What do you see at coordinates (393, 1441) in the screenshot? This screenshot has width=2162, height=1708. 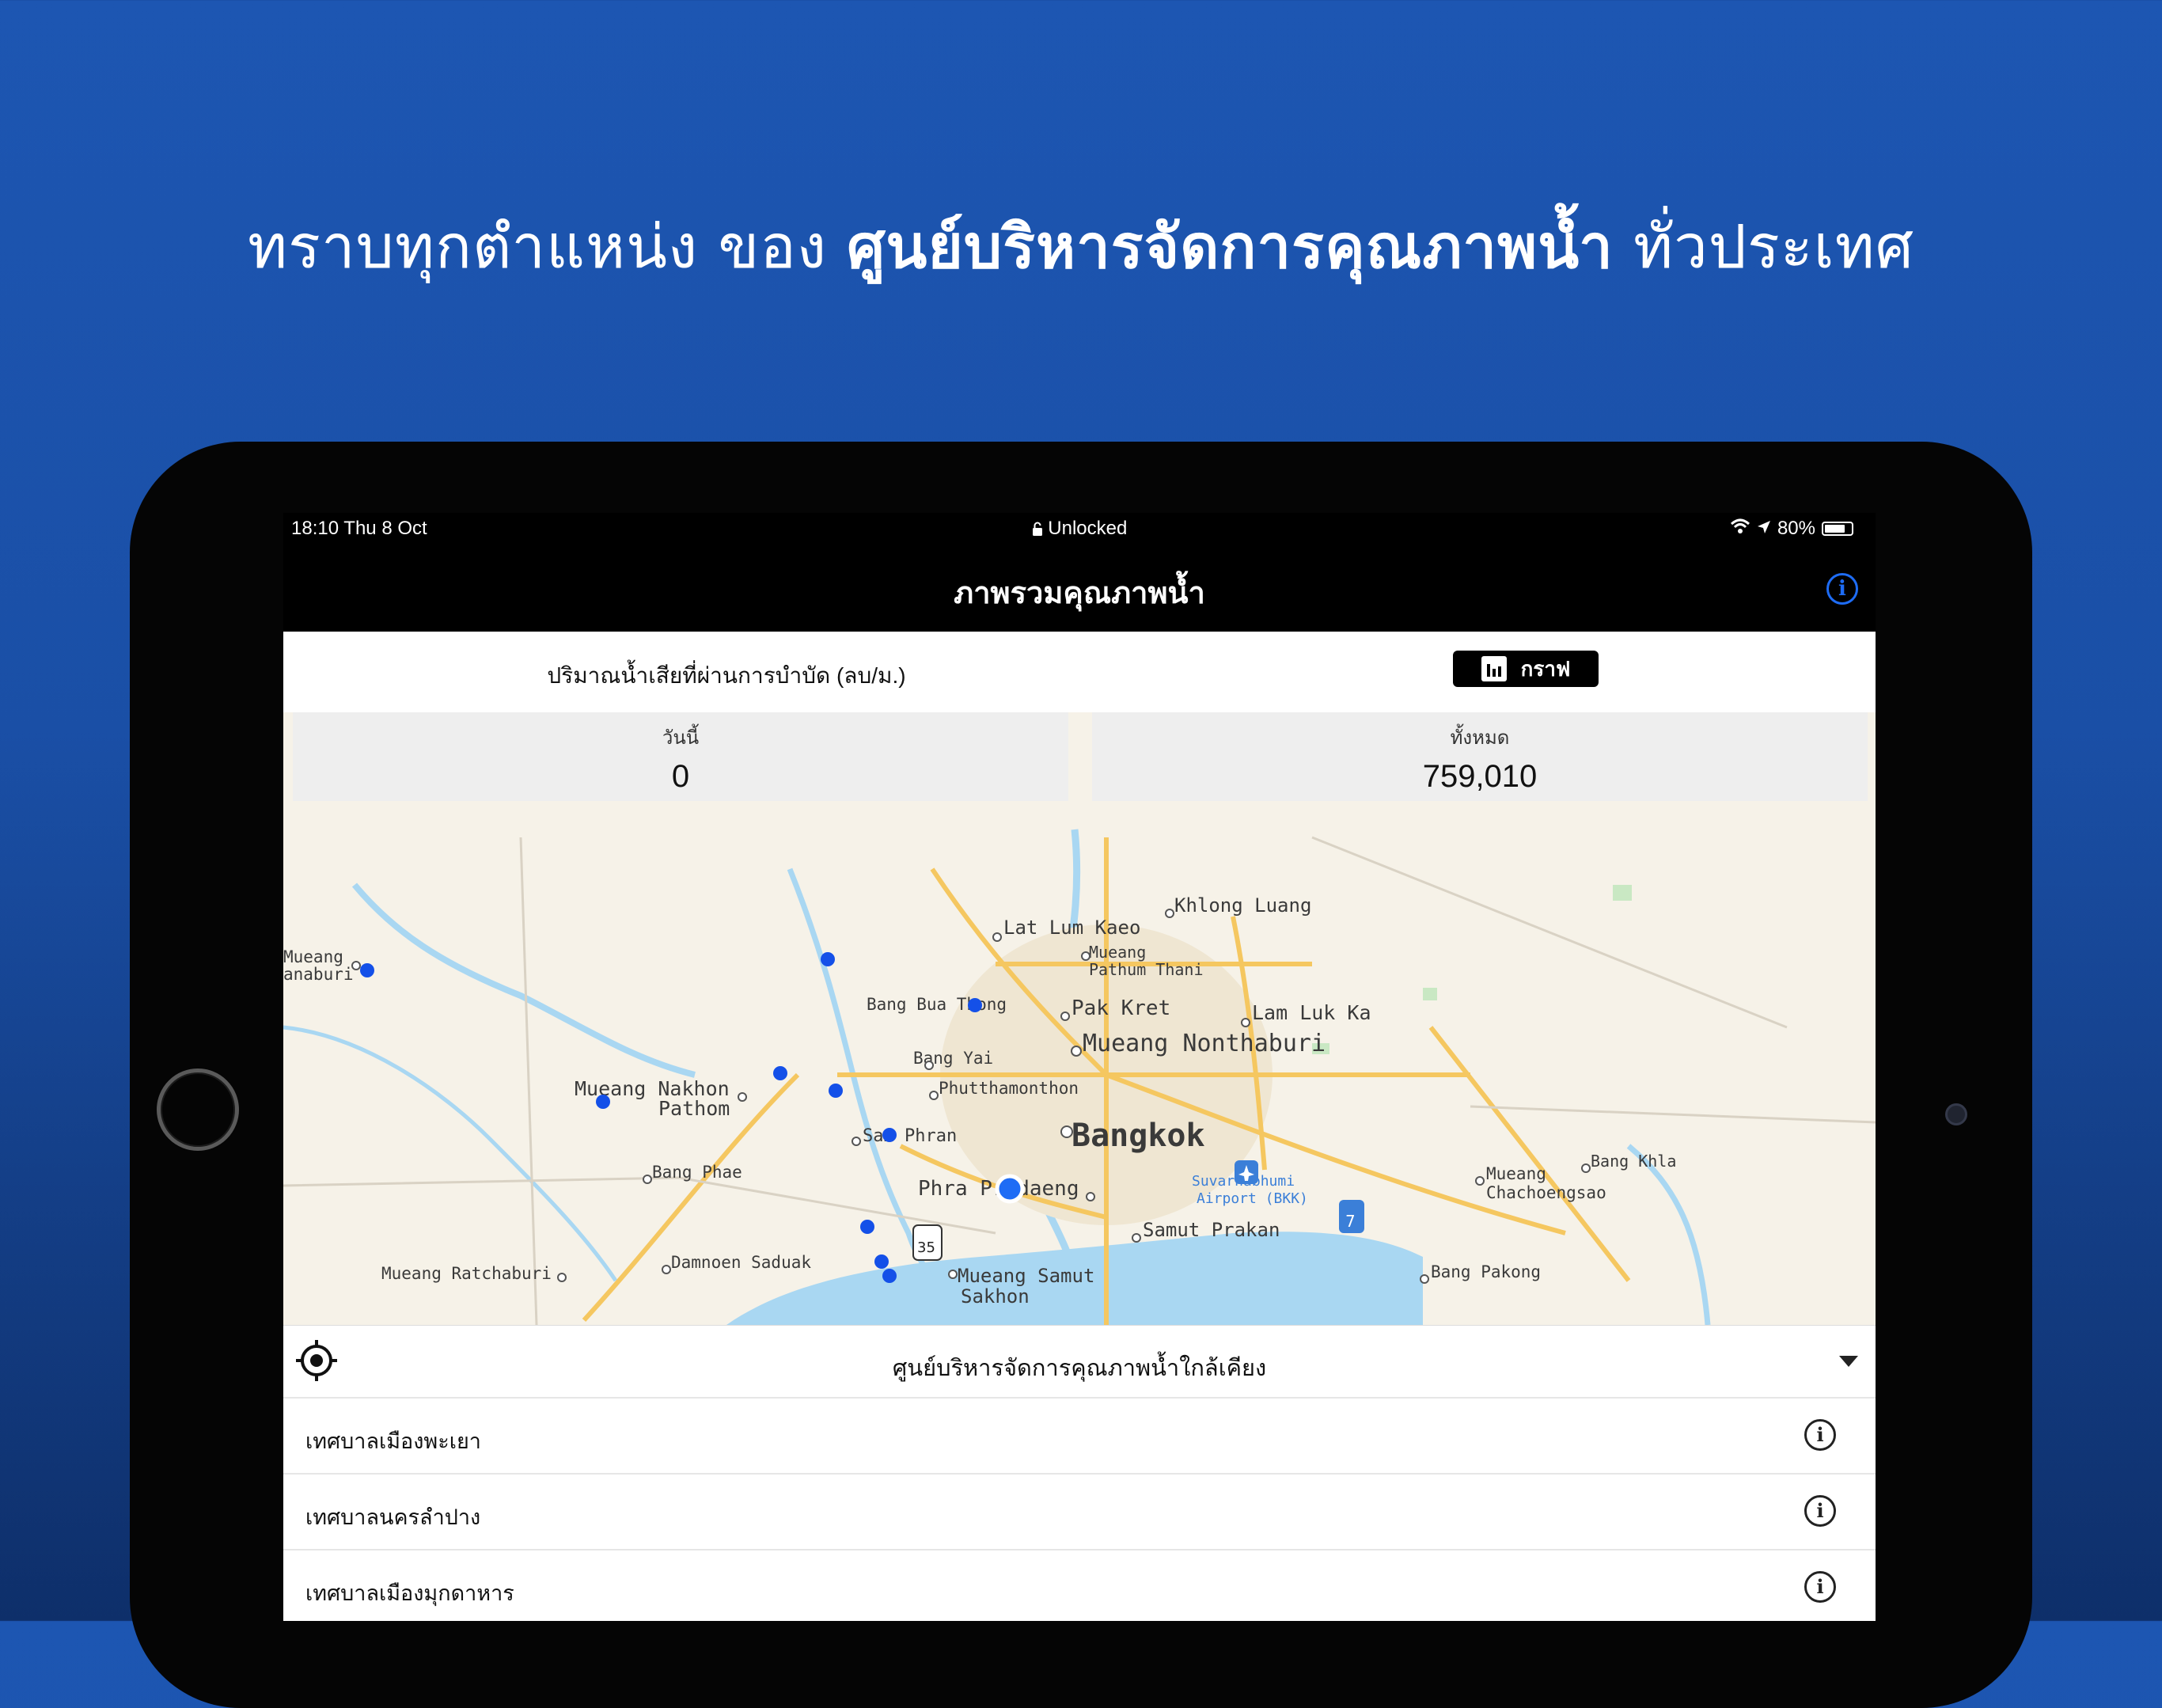 I see `list-item-label: เทศบาลเมืองพะเยา` at bounding box center [393, 1441].